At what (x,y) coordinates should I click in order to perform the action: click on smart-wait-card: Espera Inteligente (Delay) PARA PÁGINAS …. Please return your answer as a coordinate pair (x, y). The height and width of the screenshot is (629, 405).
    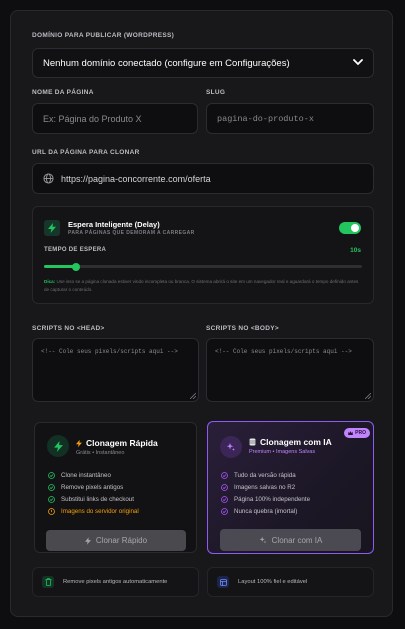
    Looking at the image, I should click on (203, 255).